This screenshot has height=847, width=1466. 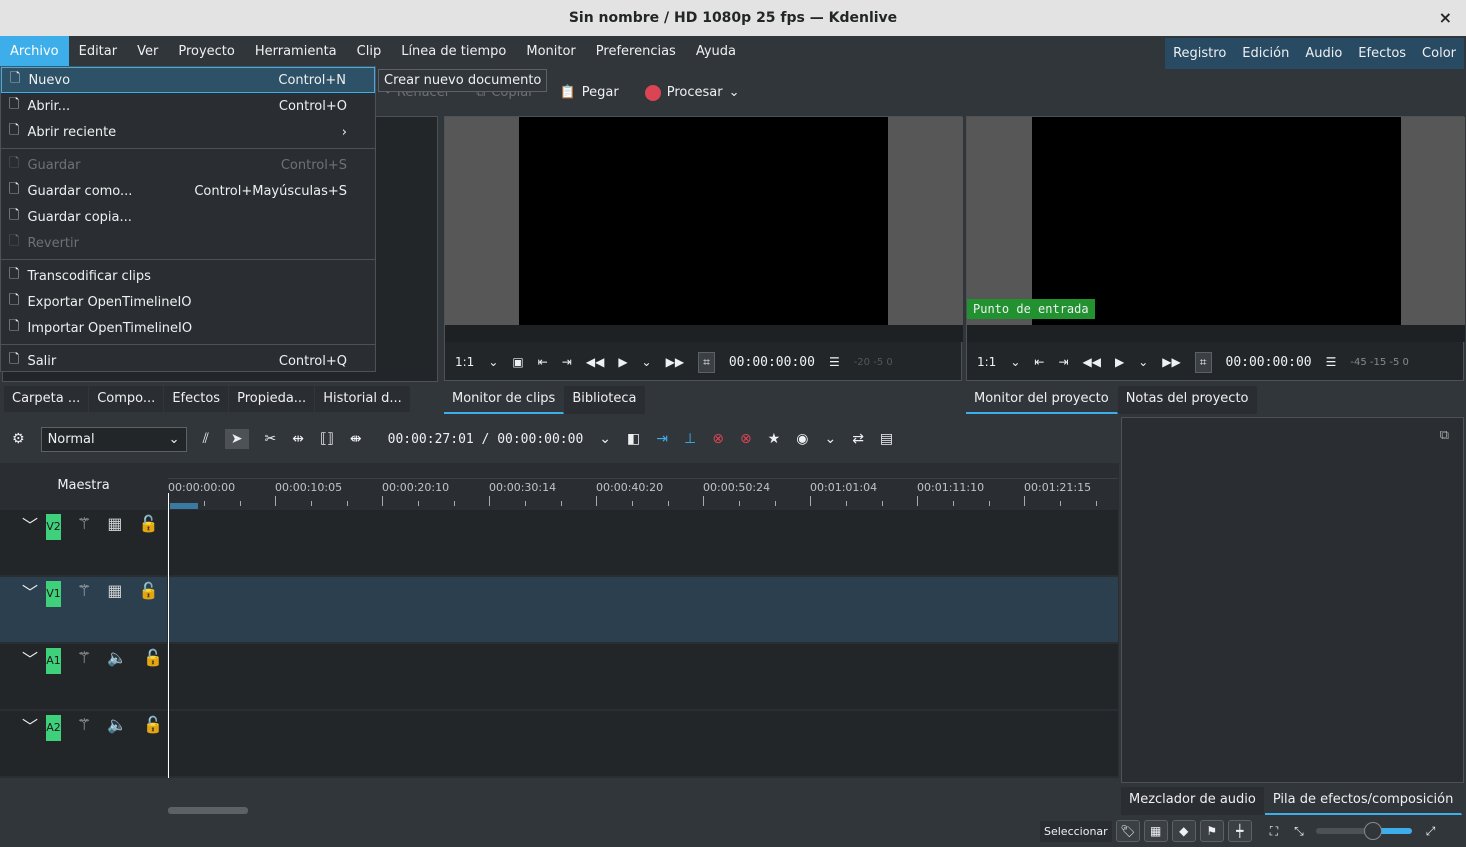 What do you see at coordinates (633, 439) in the screenshot?
I see `split-view-icon: ◧` at bounding box center [633, 439].